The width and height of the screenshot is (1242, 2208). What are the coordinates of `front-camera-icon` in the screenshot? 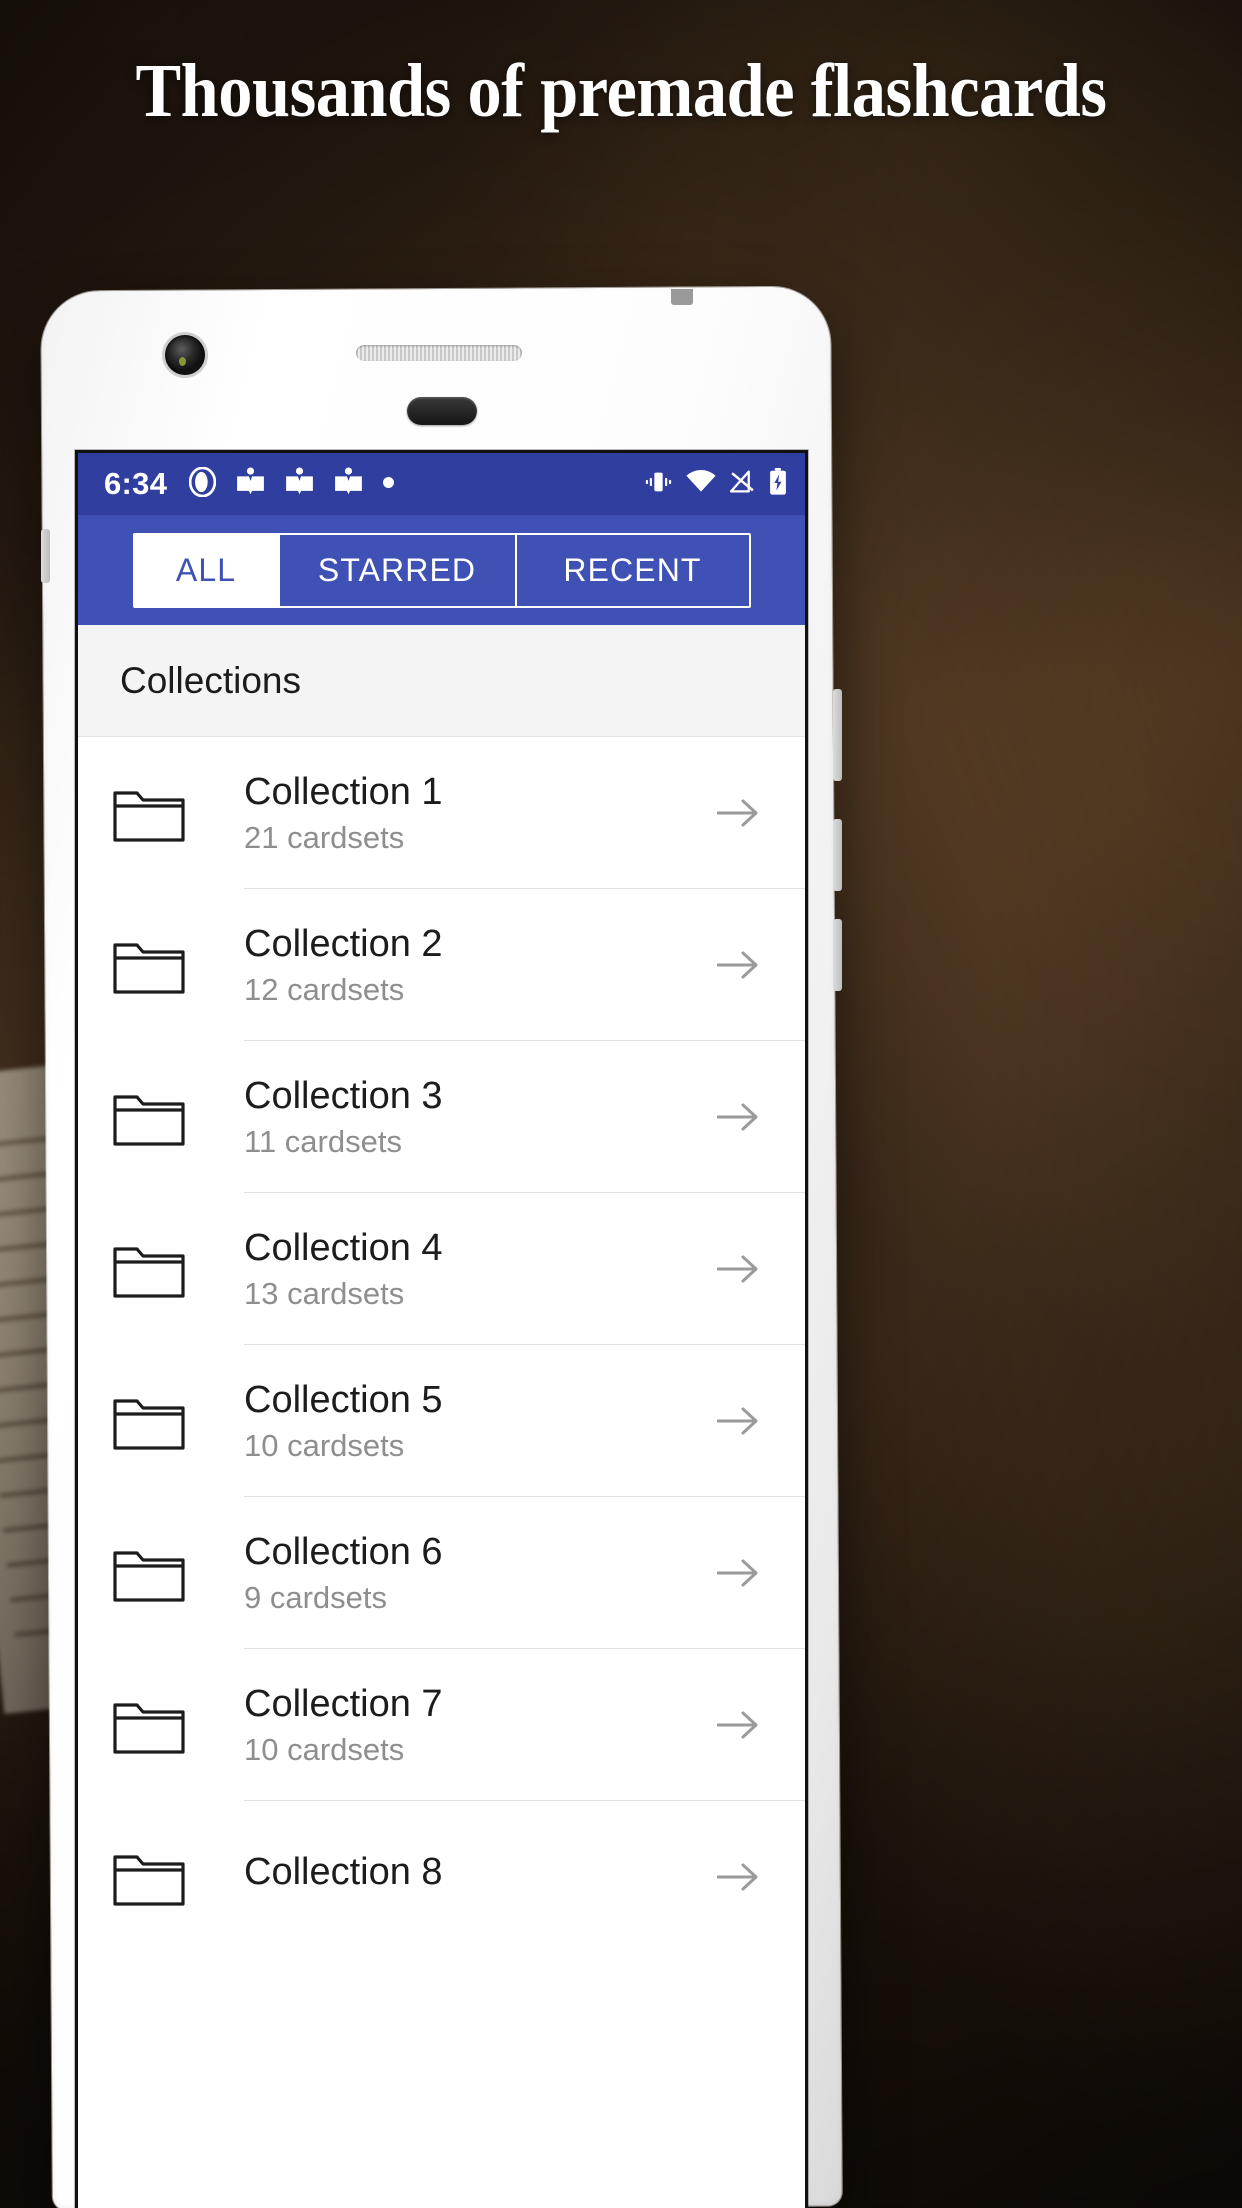 It's located at (185, 355).